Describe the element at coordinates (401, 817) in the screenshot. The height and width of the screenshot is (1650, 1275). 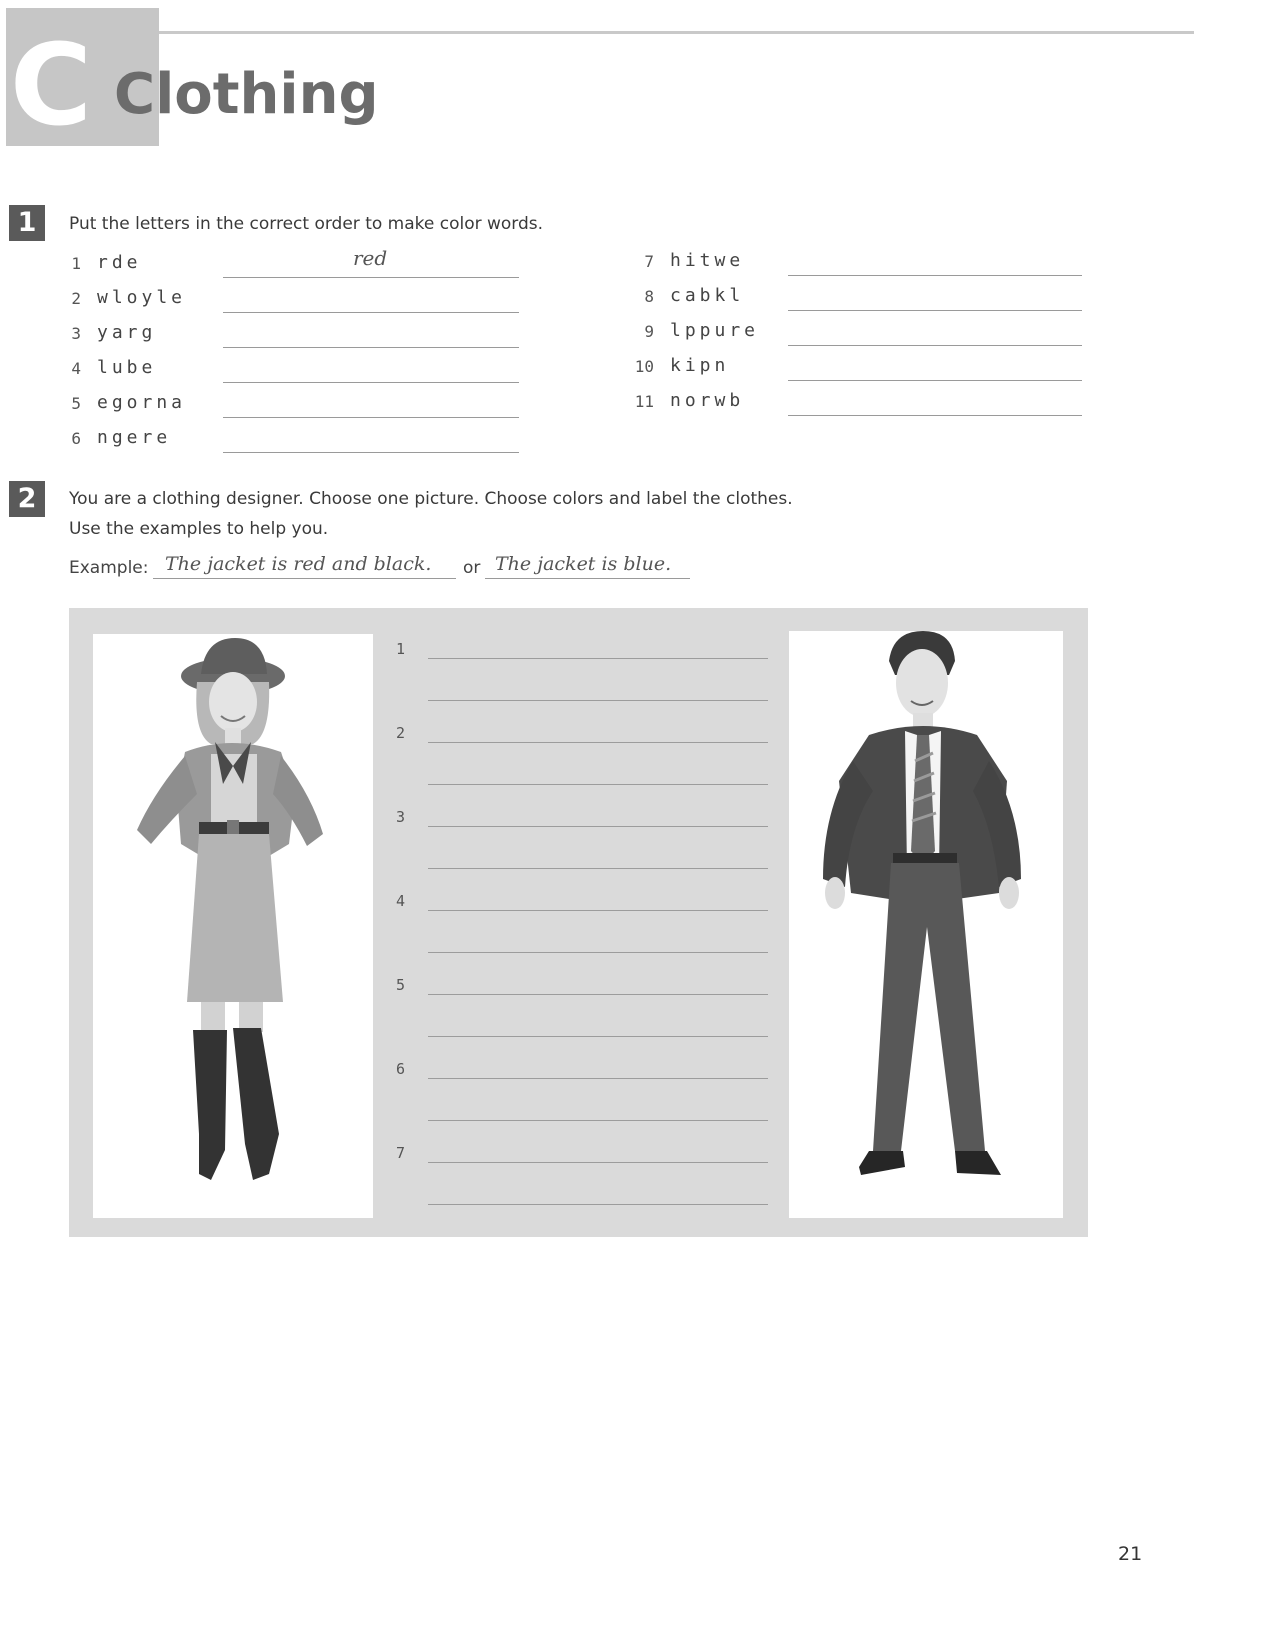
I see `label-number: 3` at that location.